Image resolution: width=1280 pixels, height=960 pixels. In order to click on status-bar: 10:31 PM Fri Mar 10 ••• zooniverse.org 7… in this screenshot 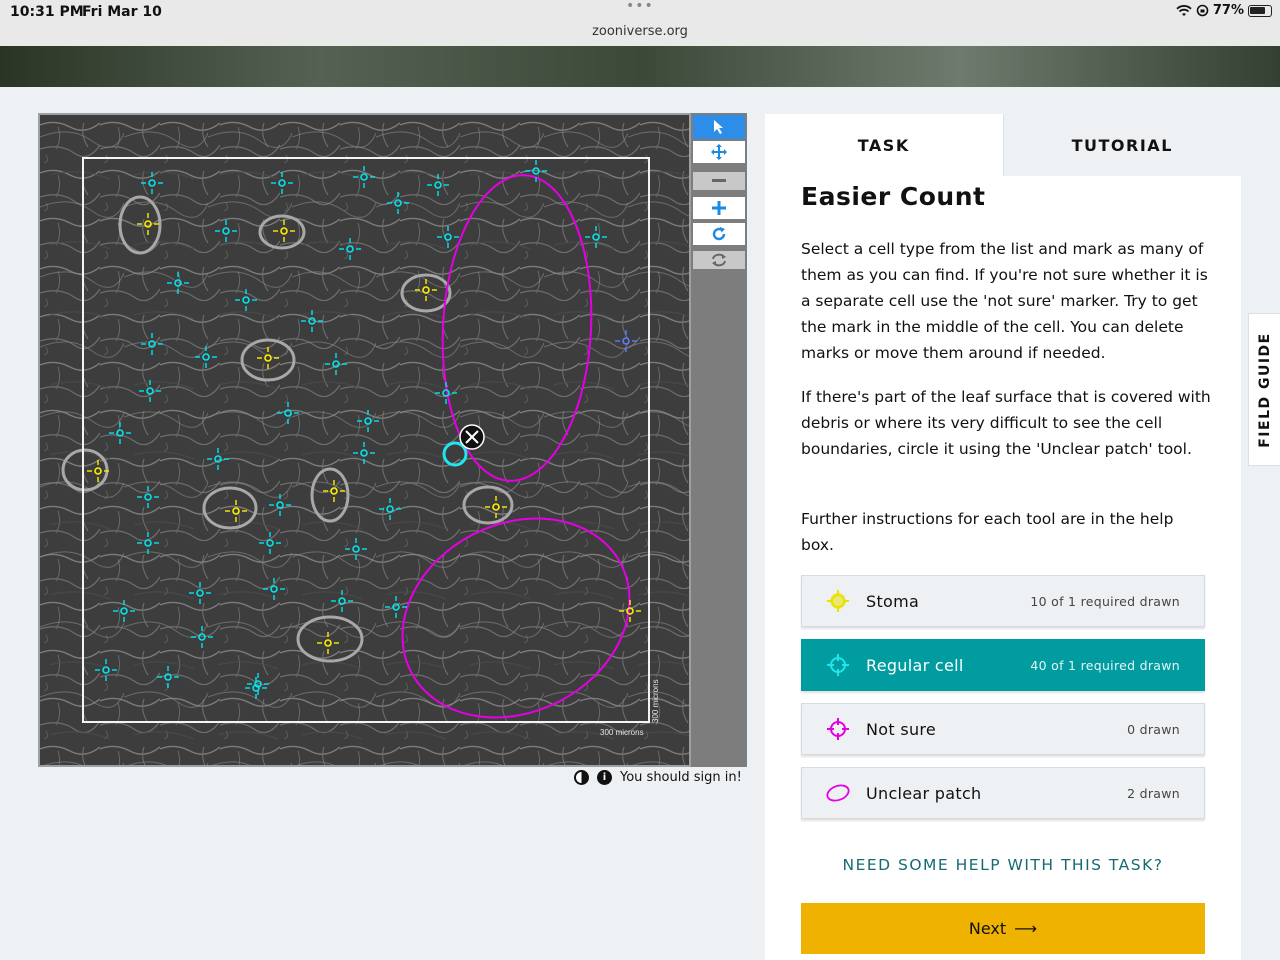, I will do `click(640, 23)`.